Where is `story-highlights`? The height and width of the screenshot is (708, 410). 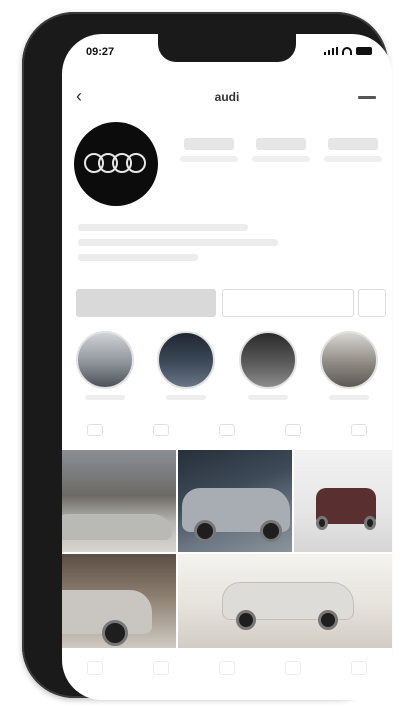 story-highlights is located at coordinates (227, 365).